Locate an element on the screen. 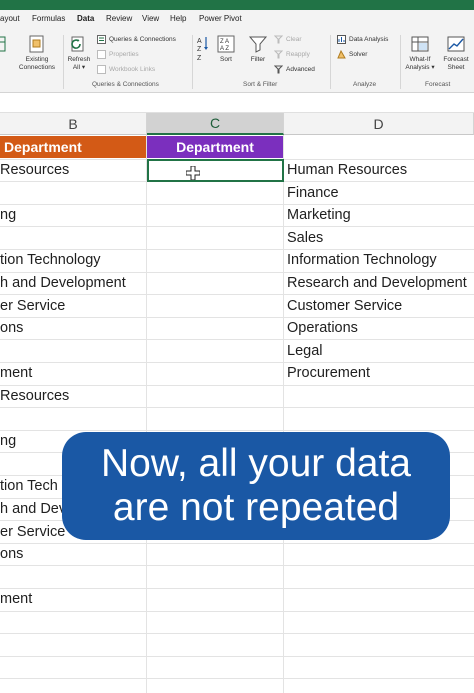  cell-b: tion Technology is located at coordinates (50, 260).